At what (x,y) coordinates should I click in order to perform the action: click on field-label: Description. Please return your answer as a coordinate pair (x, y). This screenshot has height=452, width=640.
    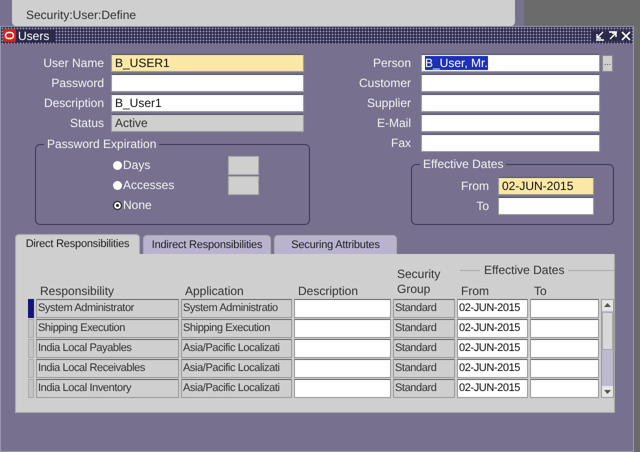
    Looking at the image, I should click on (73, 103).